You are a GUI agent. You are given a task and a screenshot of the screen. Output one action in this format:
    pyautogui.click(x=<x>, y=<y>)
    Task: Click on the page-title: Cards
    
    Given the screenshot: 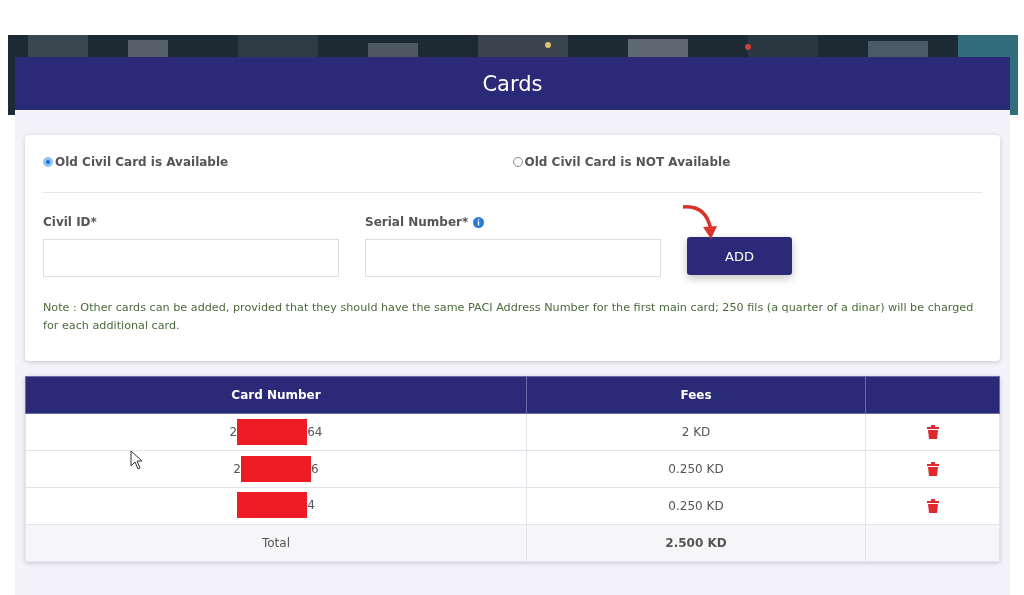 What is the action you would take?
    pyautogui.click(x=512, y=83)
    